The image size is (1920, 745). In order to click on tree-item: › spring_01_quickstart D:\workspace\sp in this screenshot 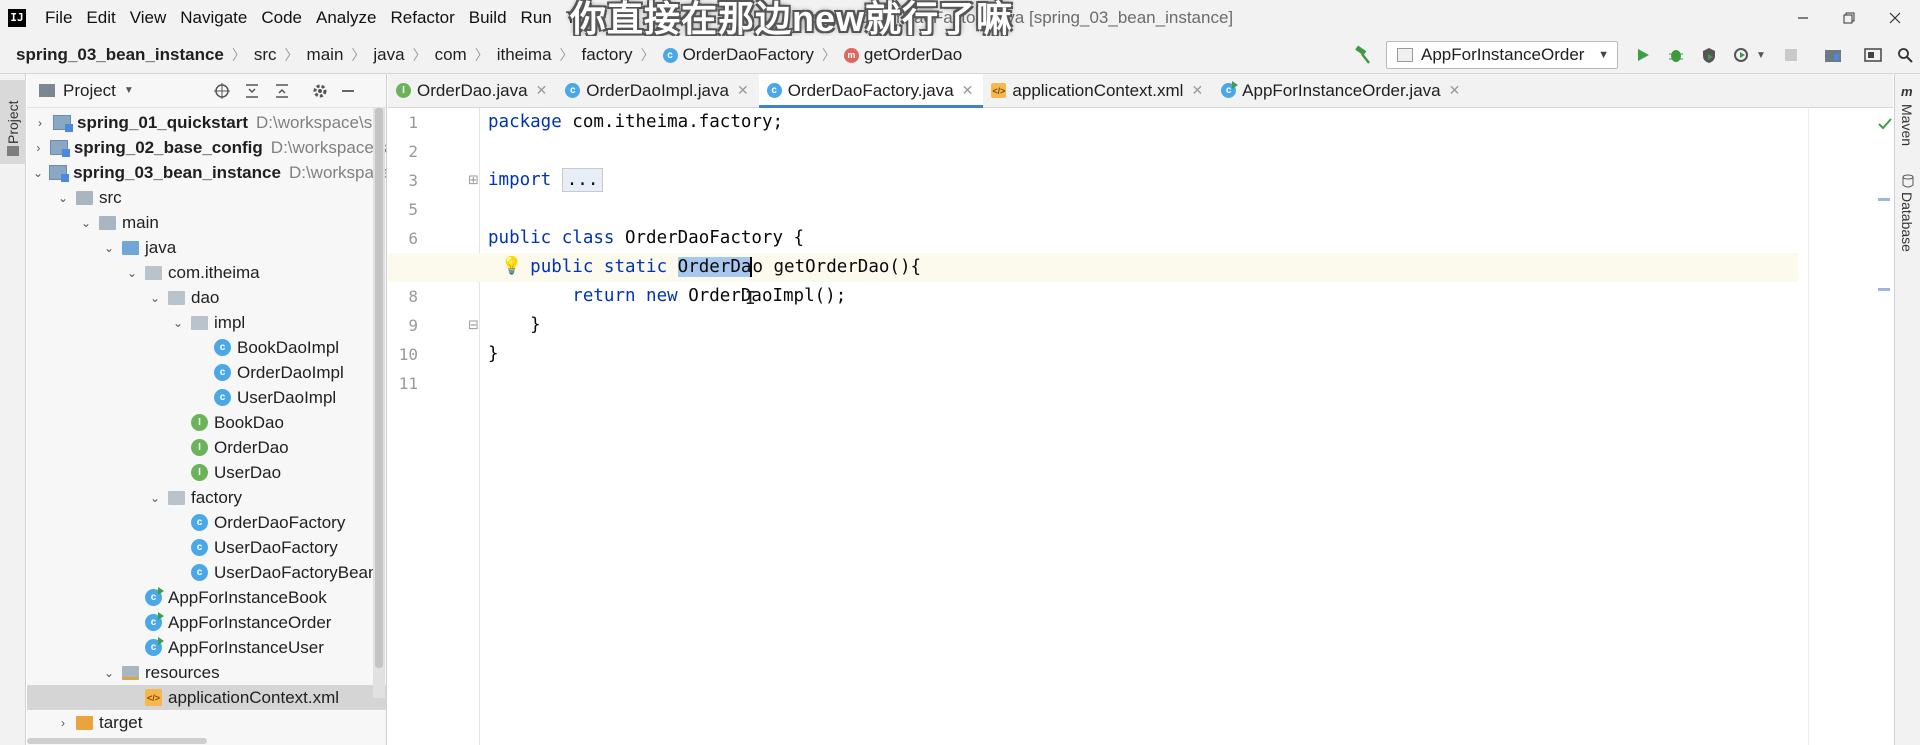, I will do `click(206, 122)`.